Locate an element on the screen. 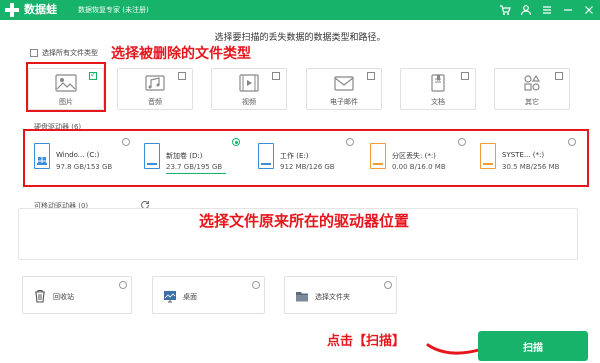  page-title: 选择要扫描的丢失数据的数据类型和路径。 is located at coordinates (300, 38).